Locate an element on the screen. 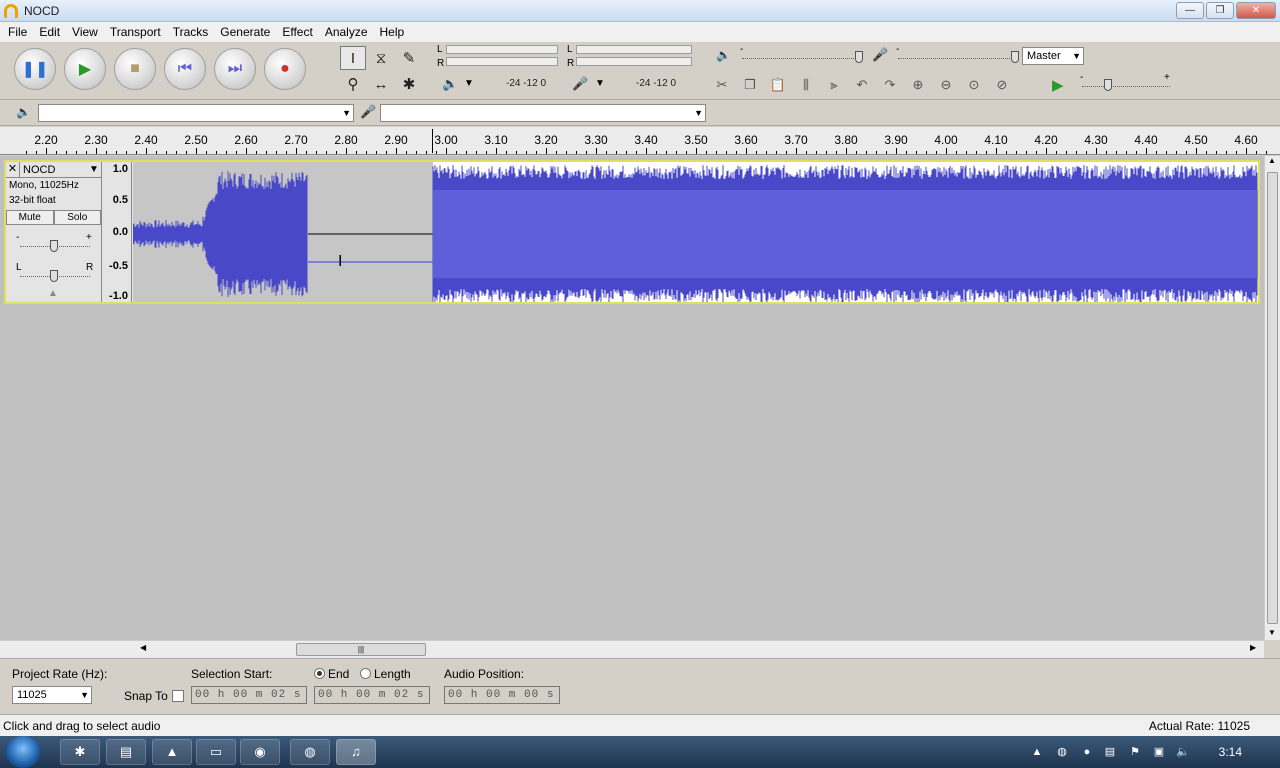 The width and height of the screenshot is (1280, 768). zoom-out-icon: ⊖ is located at coordinates (946, 85).